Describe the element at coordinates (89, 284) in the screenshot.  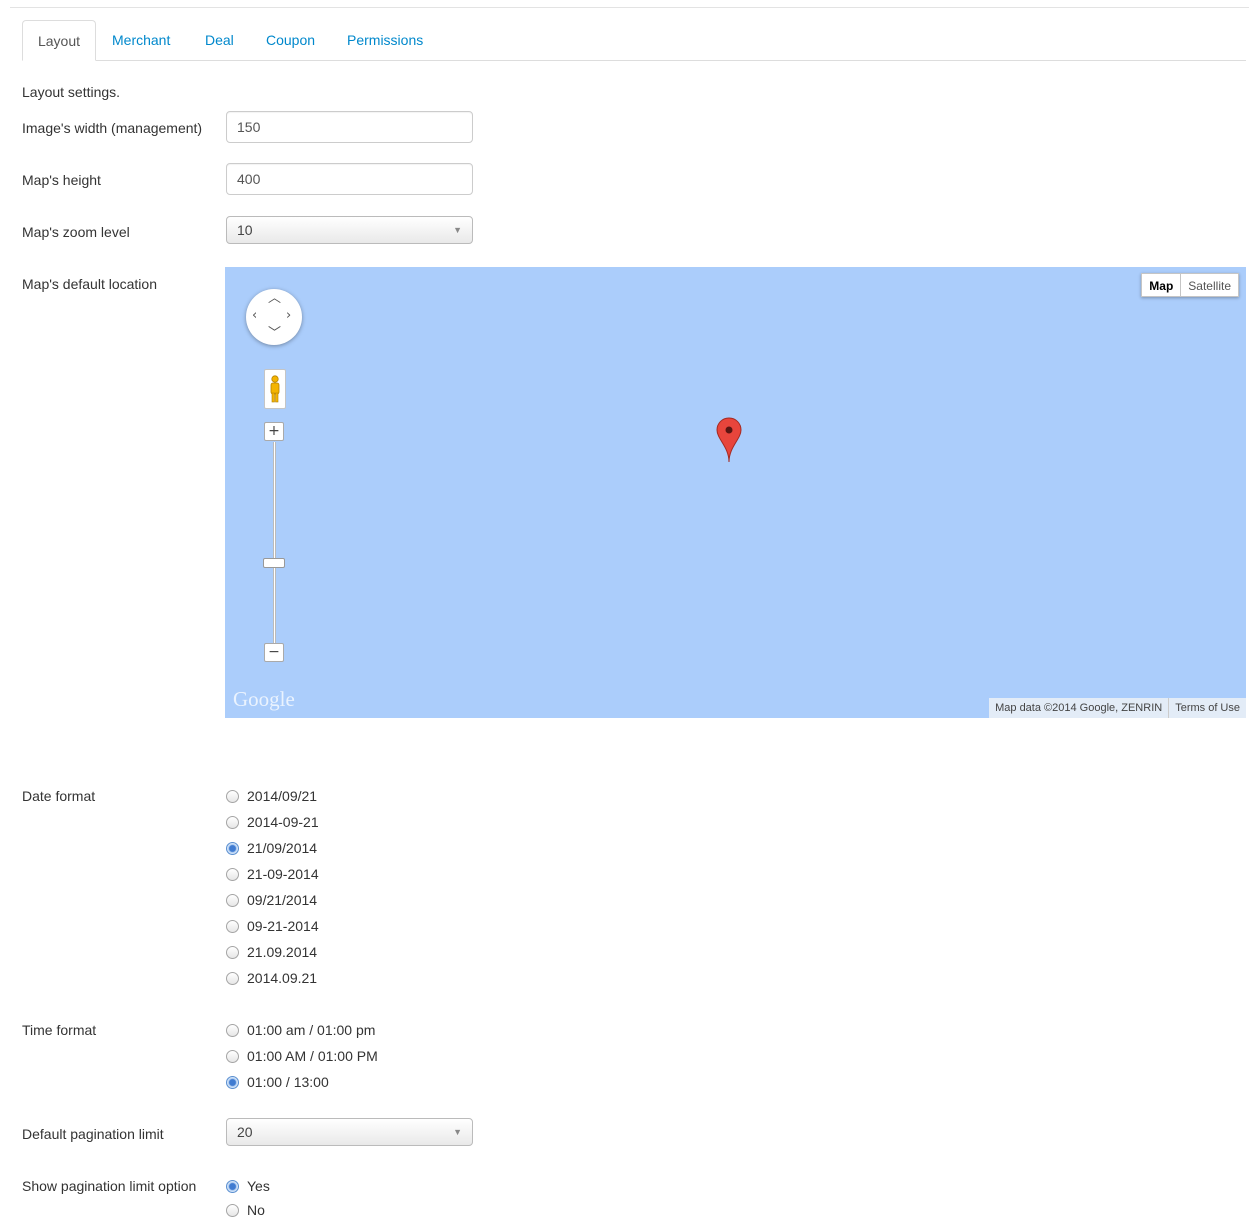
I see `map-location-label: Map's default location` at that location.